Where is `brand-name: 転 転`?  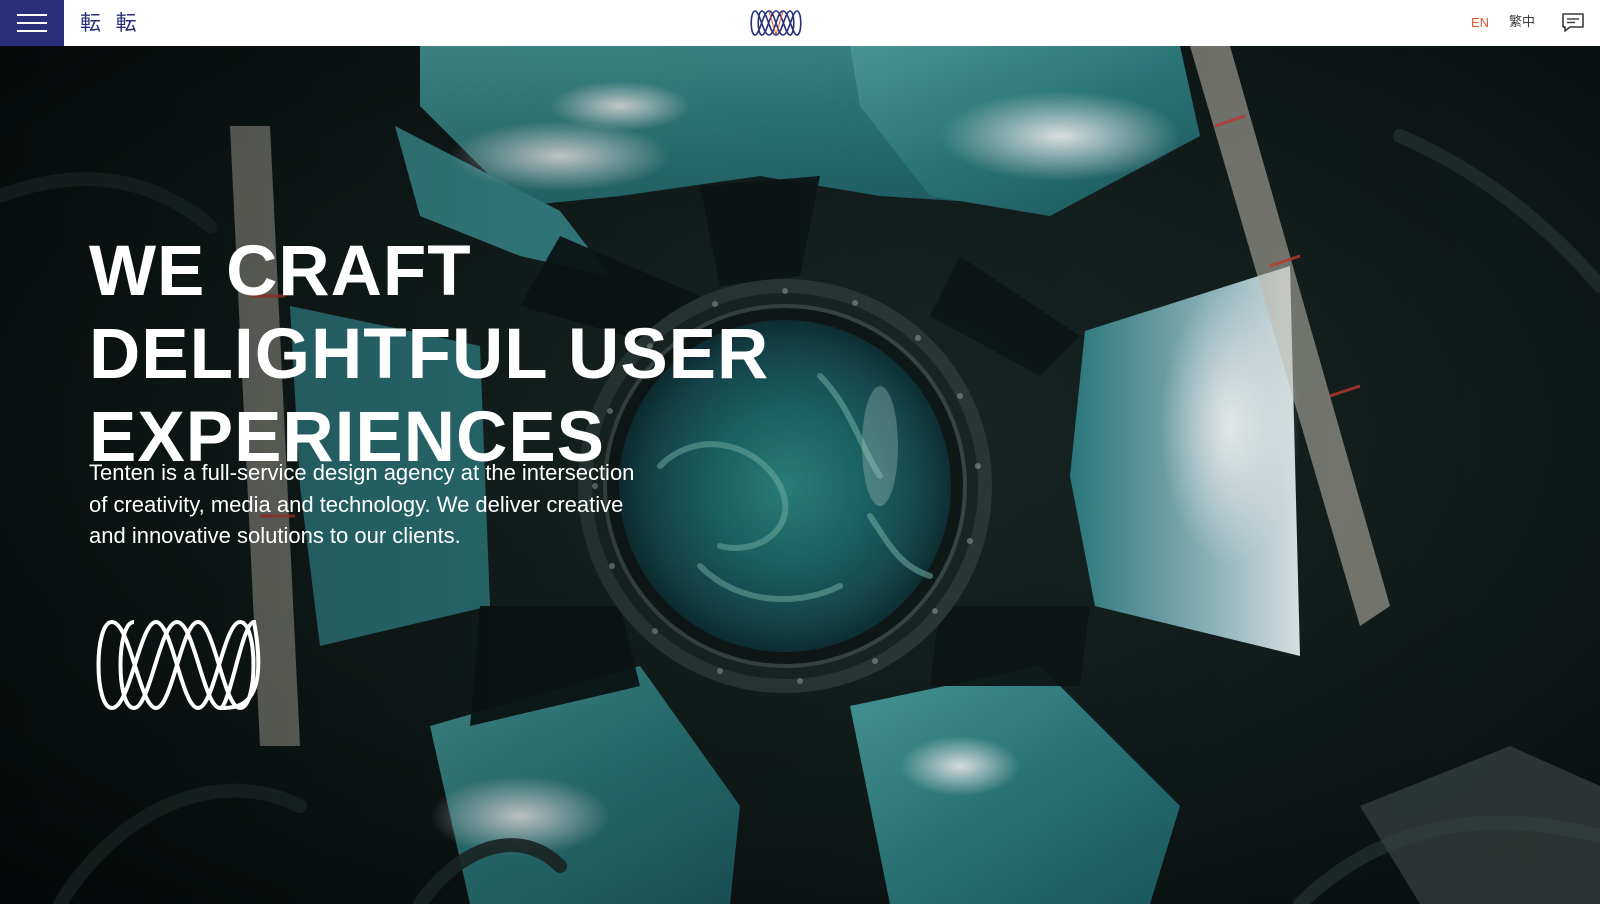
brand-name: 転 転 is located at coordinates (110, 23).